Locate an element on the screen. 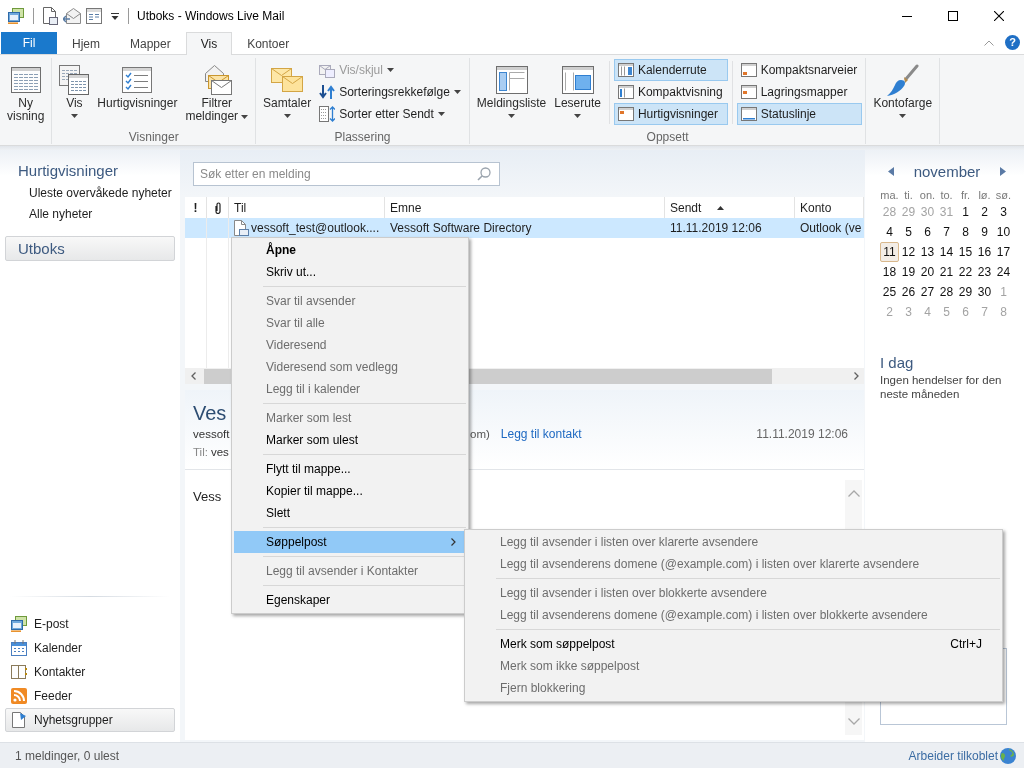 The image size is (1024, 768). envelope-arrow-icon is located at coordinates (72, 16).